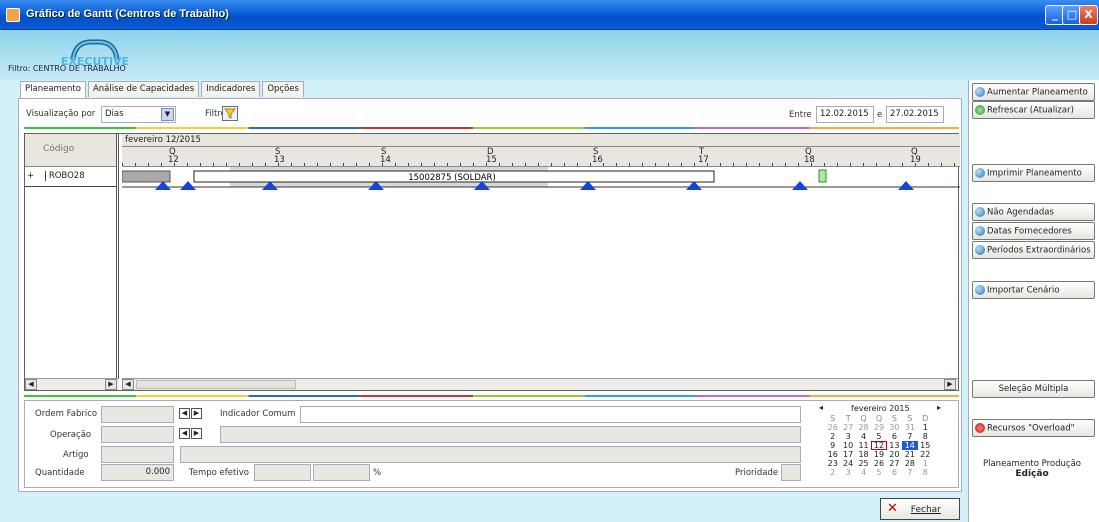 The width and height of the screenshot is (1099, 522). What do you see at coordinates (550, 414) in the screenshot?
I see `indicador-comum-field` at bounding box center [550, 414].